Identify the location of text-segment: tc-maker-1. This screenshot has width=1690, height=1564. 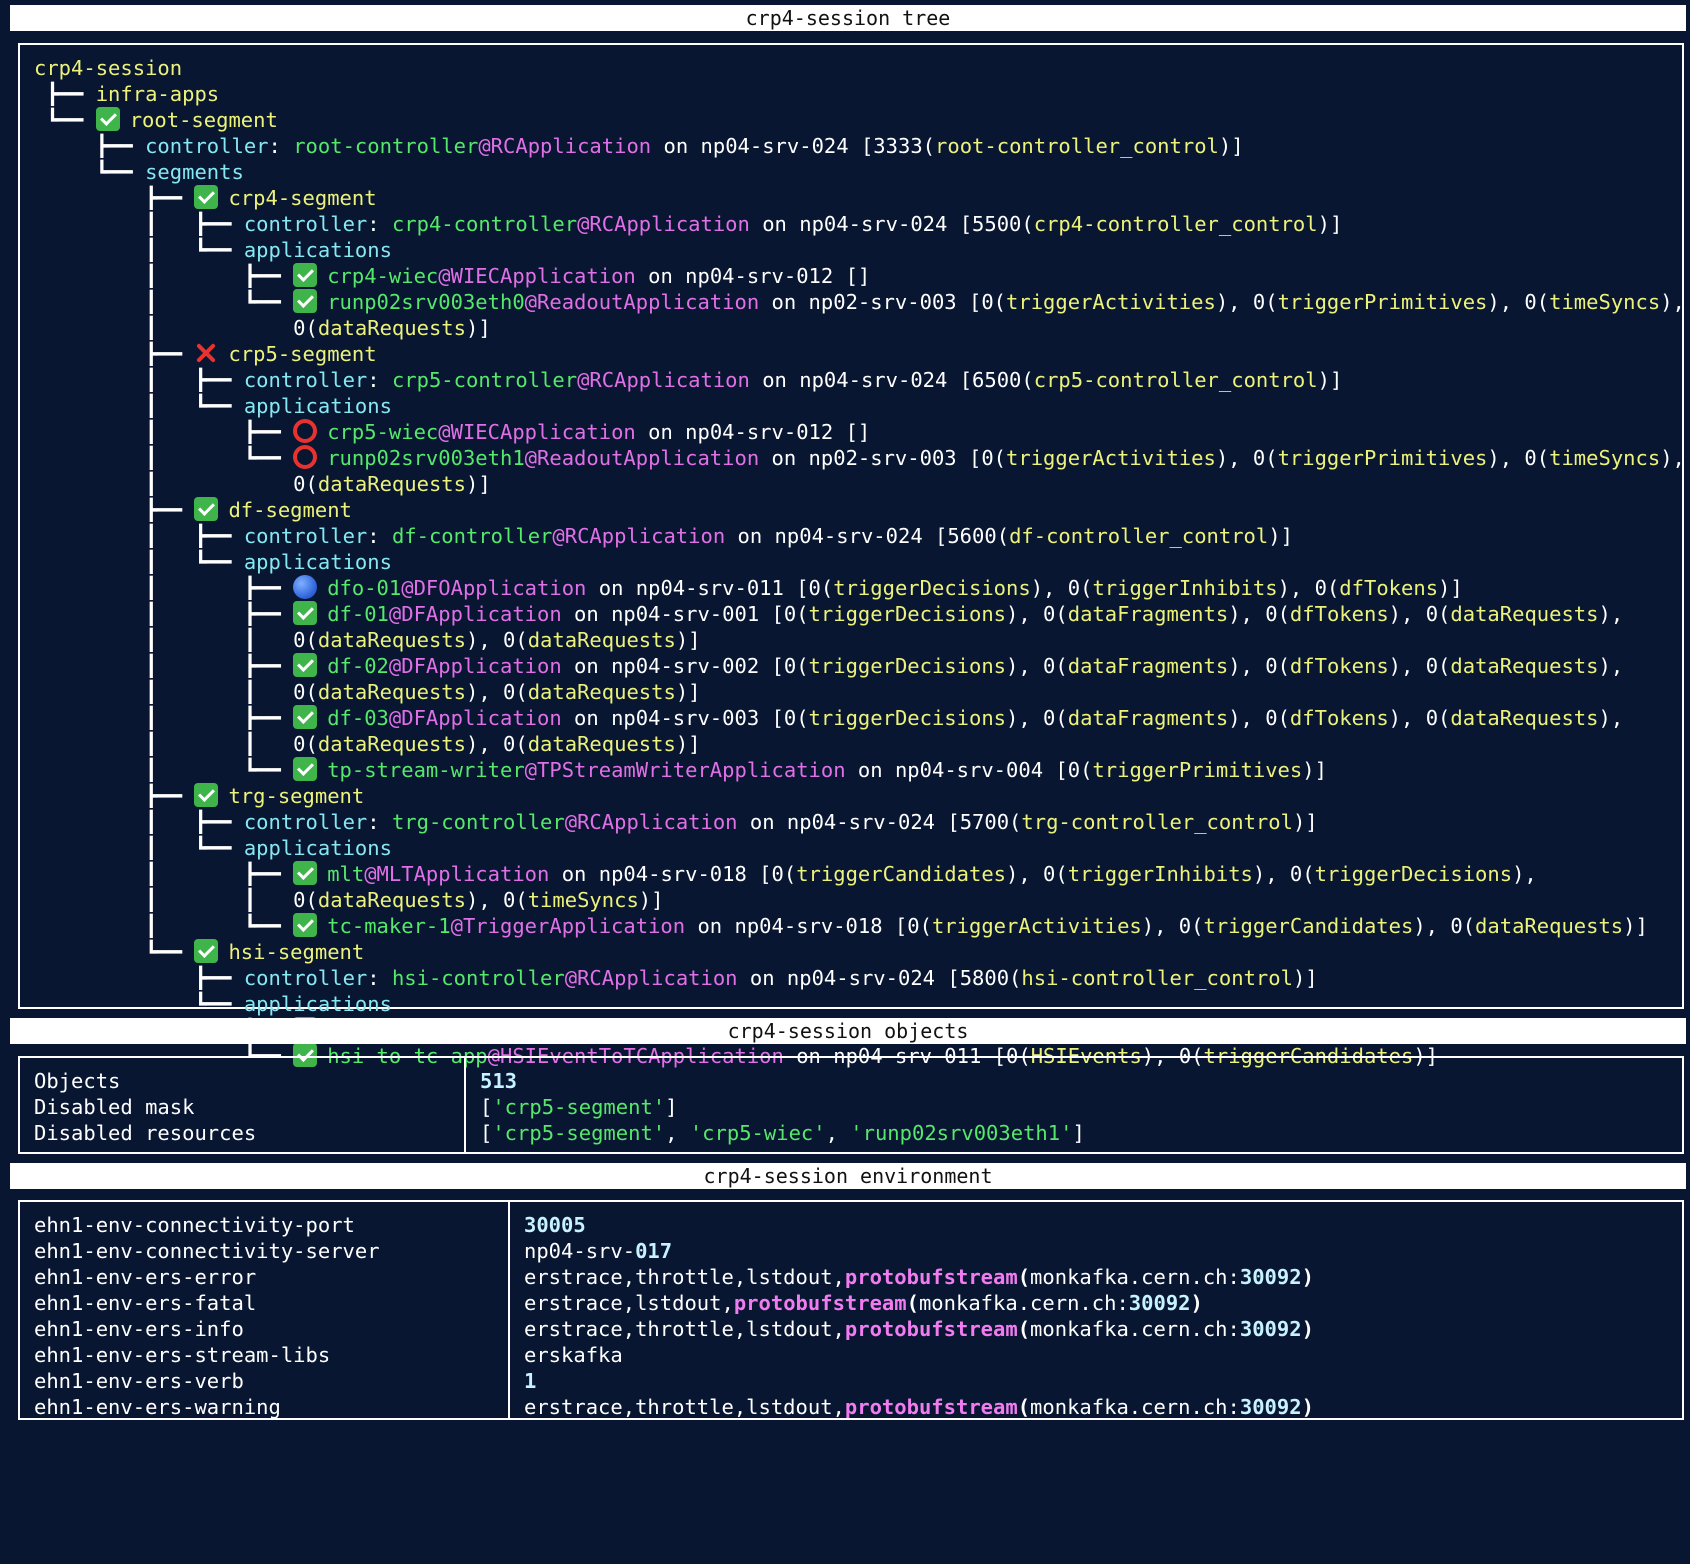
(389, 926).